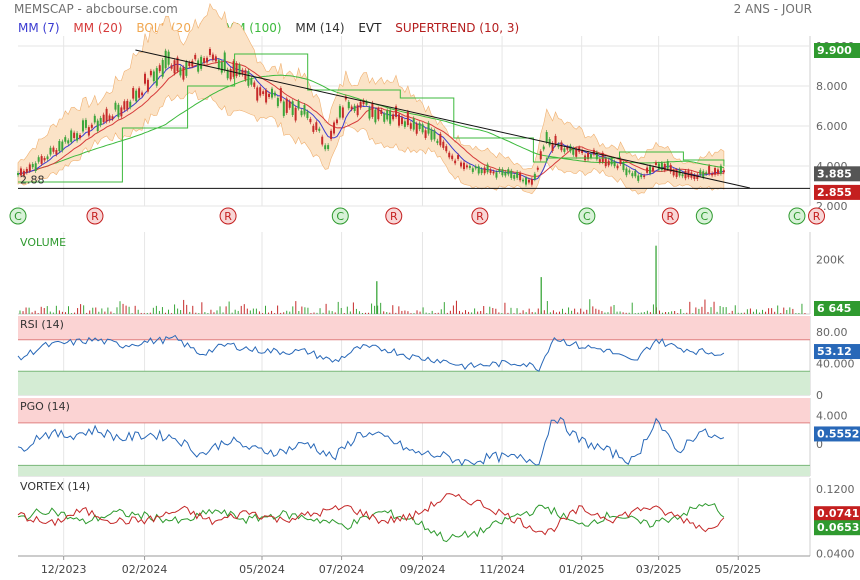 This screenshot has width=860, height=580. Describe the element at coordinates (42, 324) in the screenshot. I see `rsi-title: RSI (14)` at that location.